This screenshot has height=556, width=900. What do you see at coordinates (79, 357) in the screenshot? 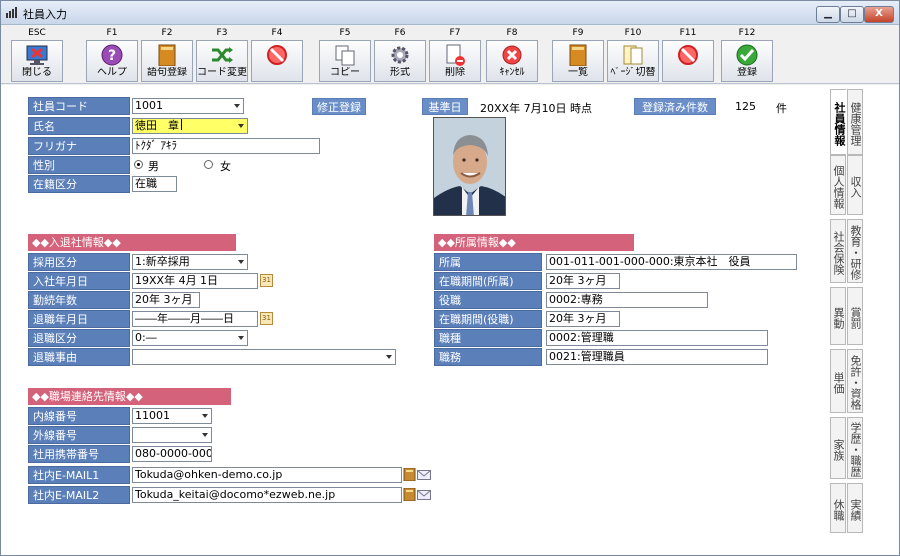
I see `retire-reason-label: 退職事由` at bounding box center [79, 357].